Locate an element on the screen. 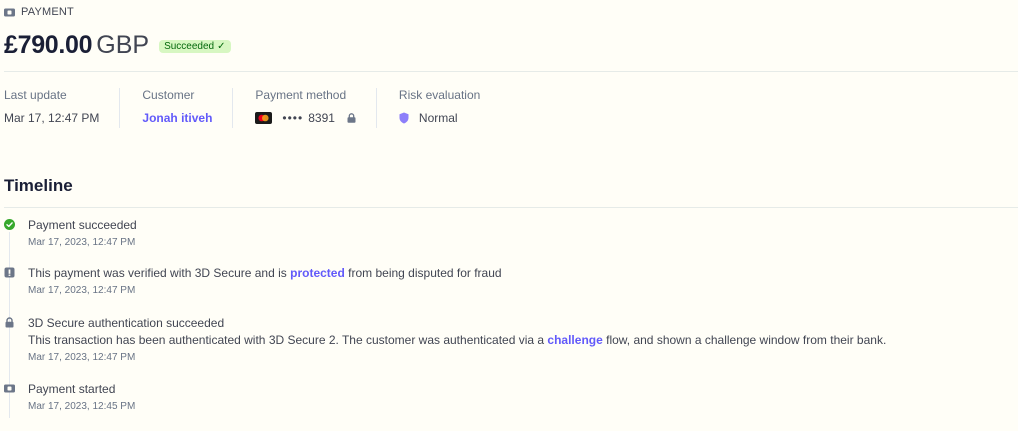 The width and height of the screenshot is (1018, 431). timeline-event-succeeded: Payment succeeded Mar 17, 2023, 12:47 PM is located at coordinates (70, 233).